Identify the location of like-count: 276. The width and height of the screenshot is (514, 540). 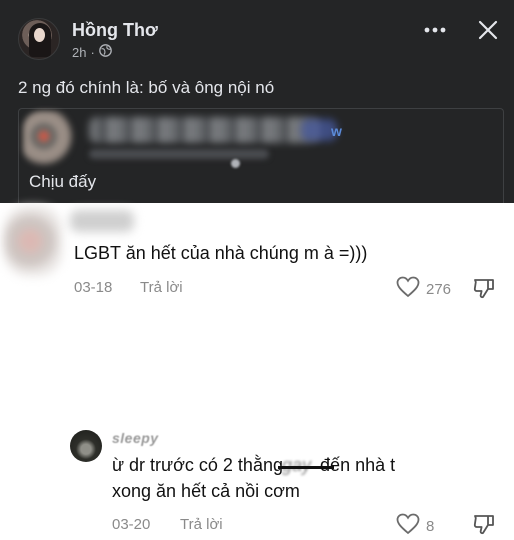
(439, 289).